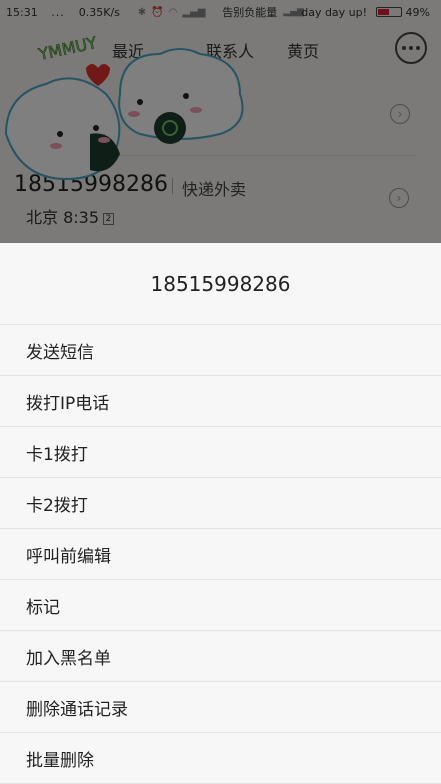 This screenshot has width=441, height=784. I want to click on menu-ip-call: 拨打IP电话, so click(220, 401).